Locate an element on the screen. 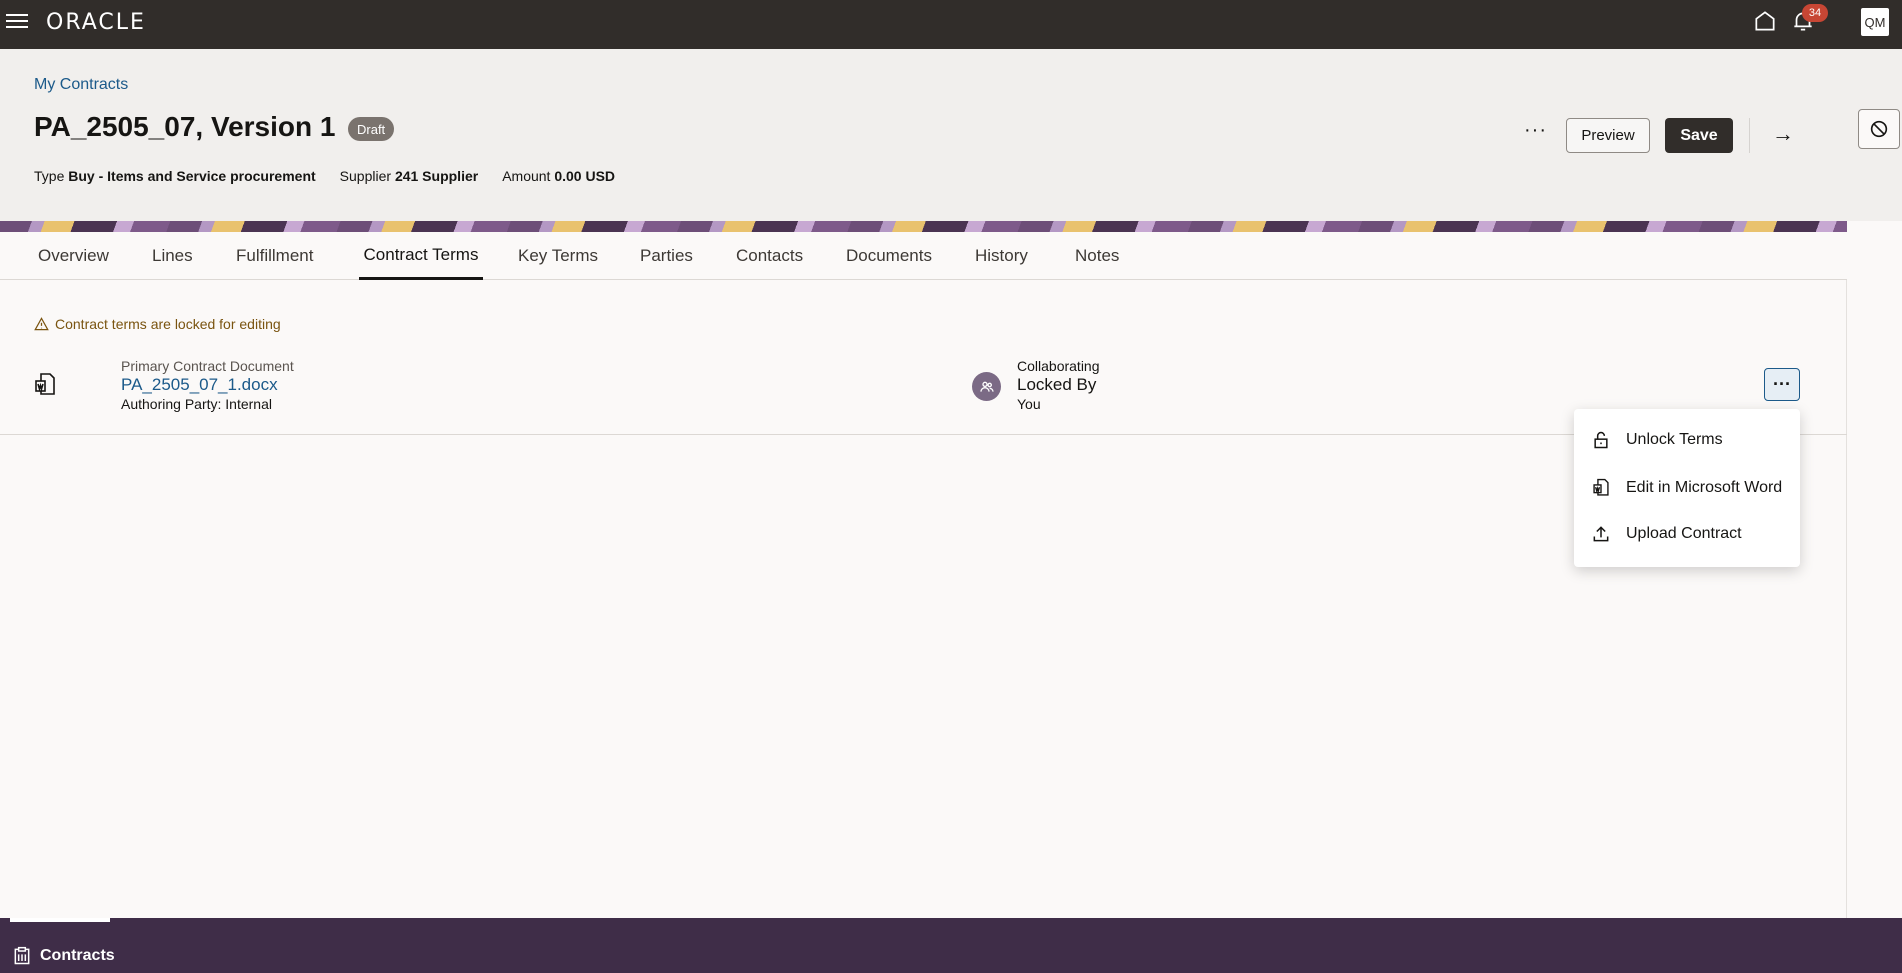  supplier-value: 241 Supplier is located at coordinates (436, 176).